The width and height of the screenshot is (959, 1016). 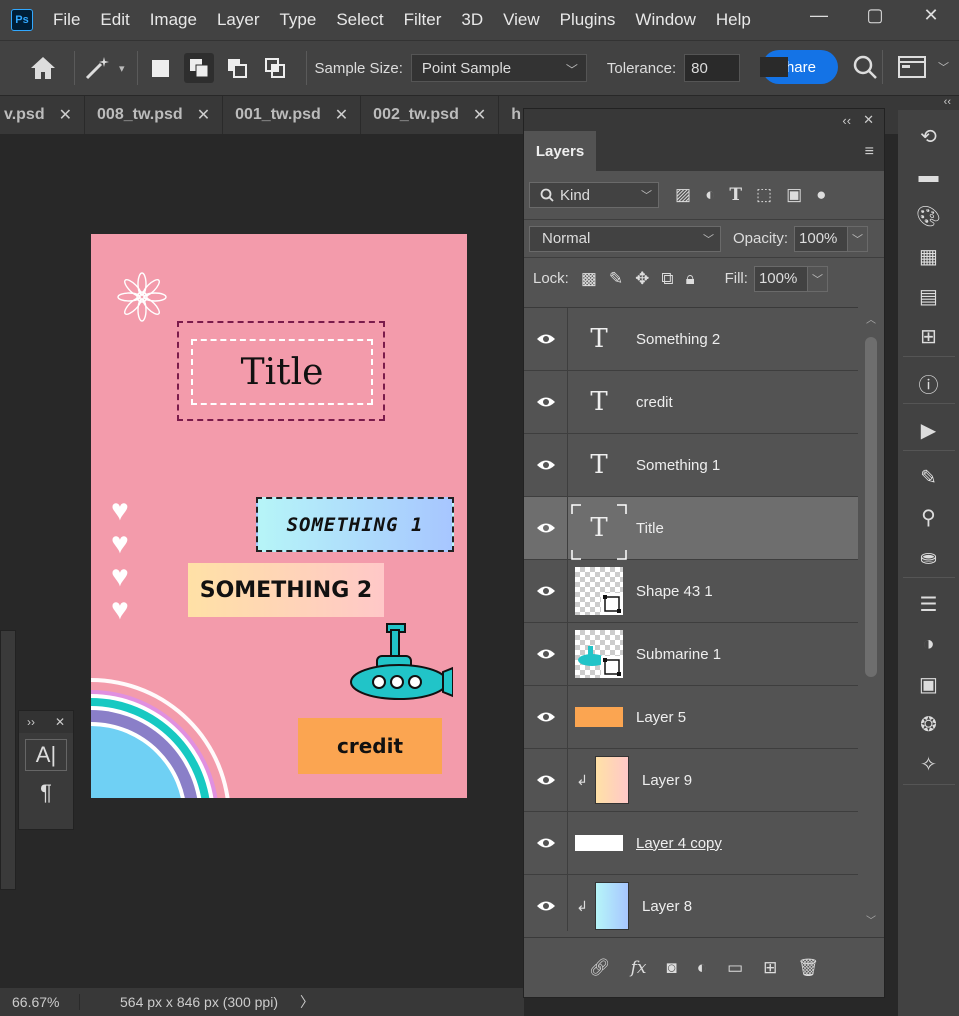 I want to click on adjustments-icon: ☰, so click(x=929, y=604).